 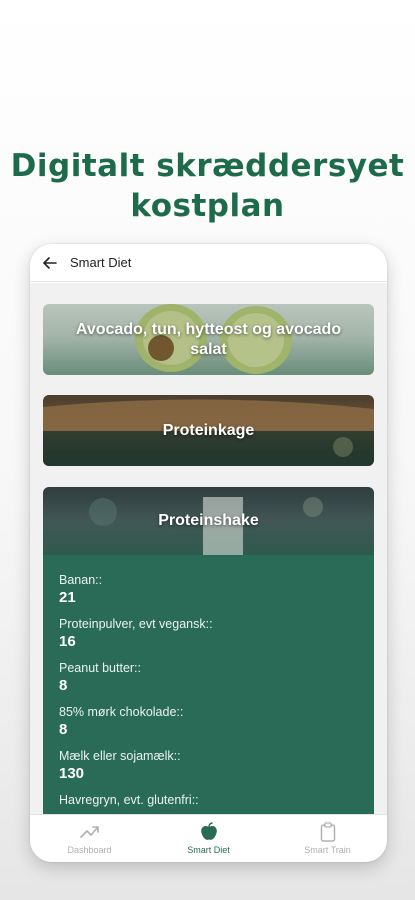 I want to click on recipe-card-avocado: Avocado, tun, hytteost og avocado salat, so click(x=208, y=339).